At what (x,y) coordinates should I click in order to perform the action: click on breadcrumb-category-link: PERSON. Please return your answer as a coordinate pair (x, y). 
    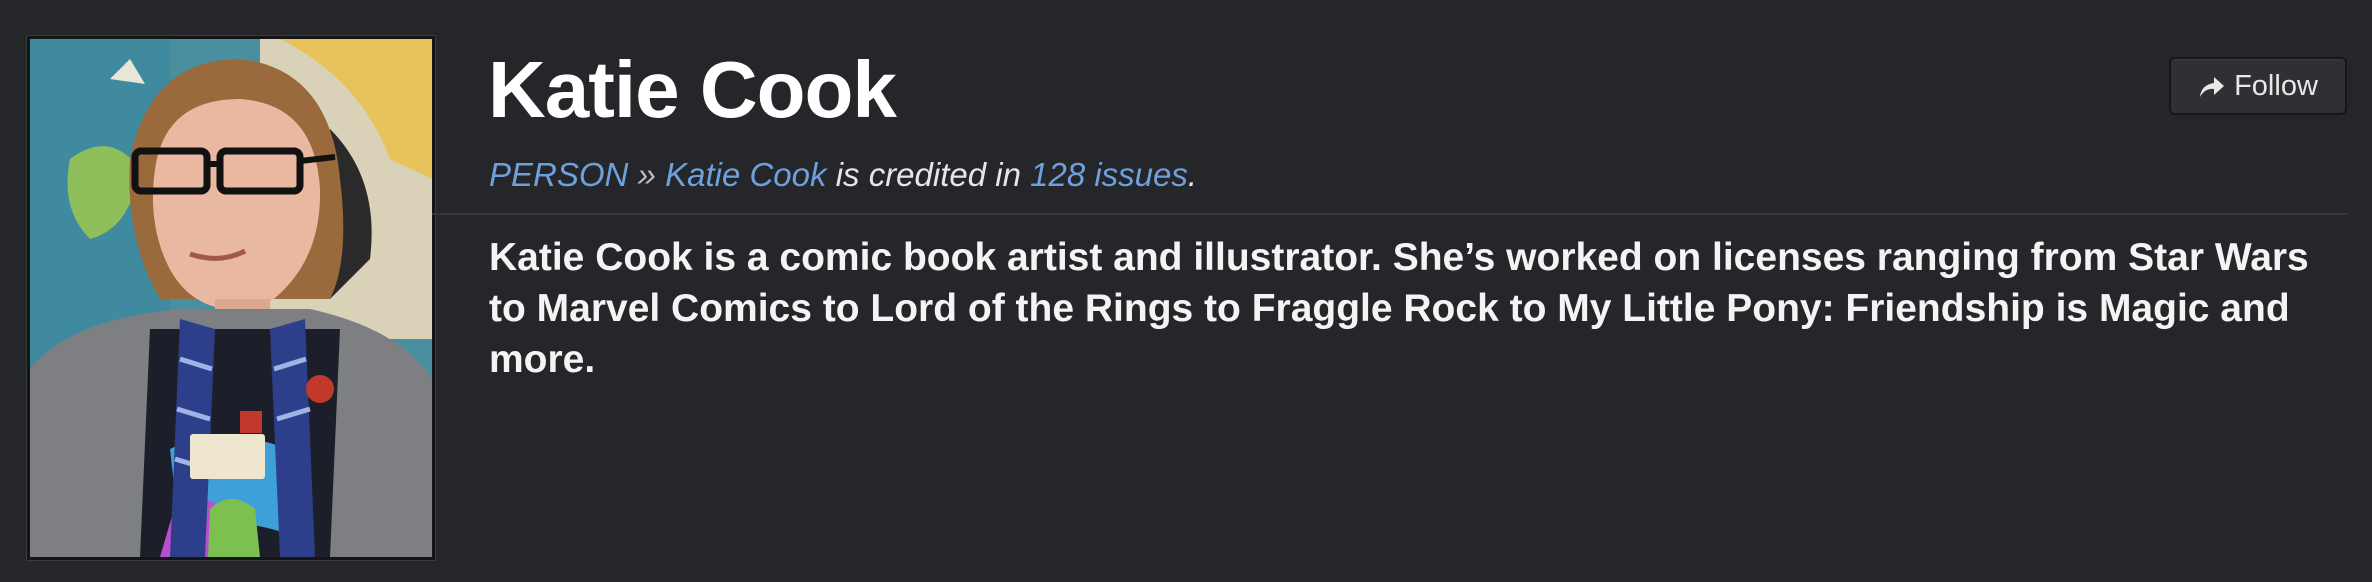
    Looking at the image, I should click on (558, 174).